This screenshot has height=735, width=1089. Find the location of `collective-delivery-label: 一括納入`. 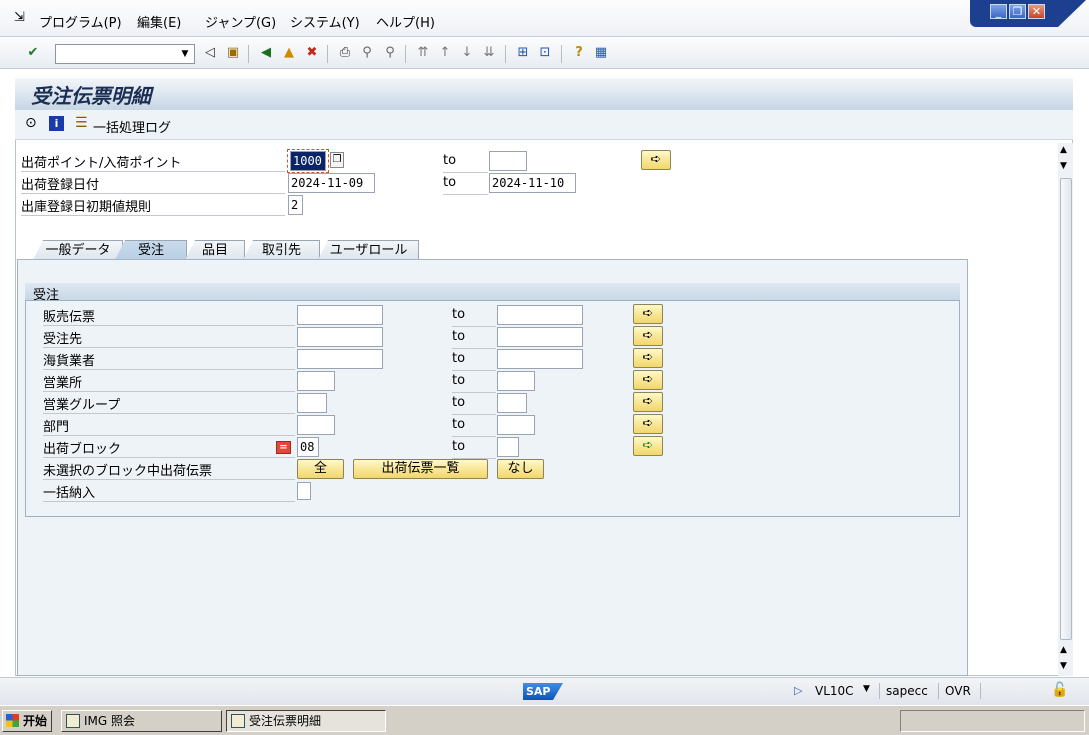

collective-delivery-label: 一括納入 is located at coordinates (169, 492).